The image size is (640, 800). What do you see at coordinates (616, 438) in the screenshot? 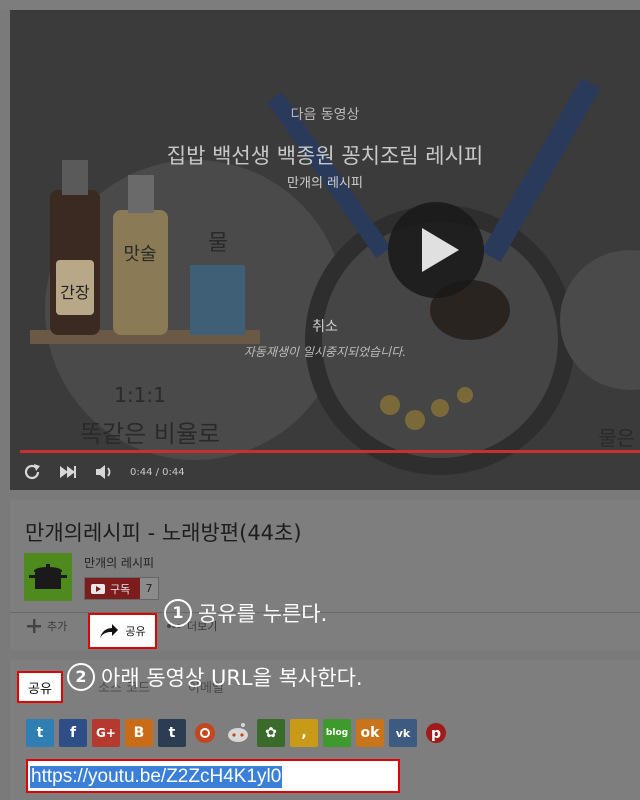
I see `svg-text: 물은` at bounding box center [616, 438].